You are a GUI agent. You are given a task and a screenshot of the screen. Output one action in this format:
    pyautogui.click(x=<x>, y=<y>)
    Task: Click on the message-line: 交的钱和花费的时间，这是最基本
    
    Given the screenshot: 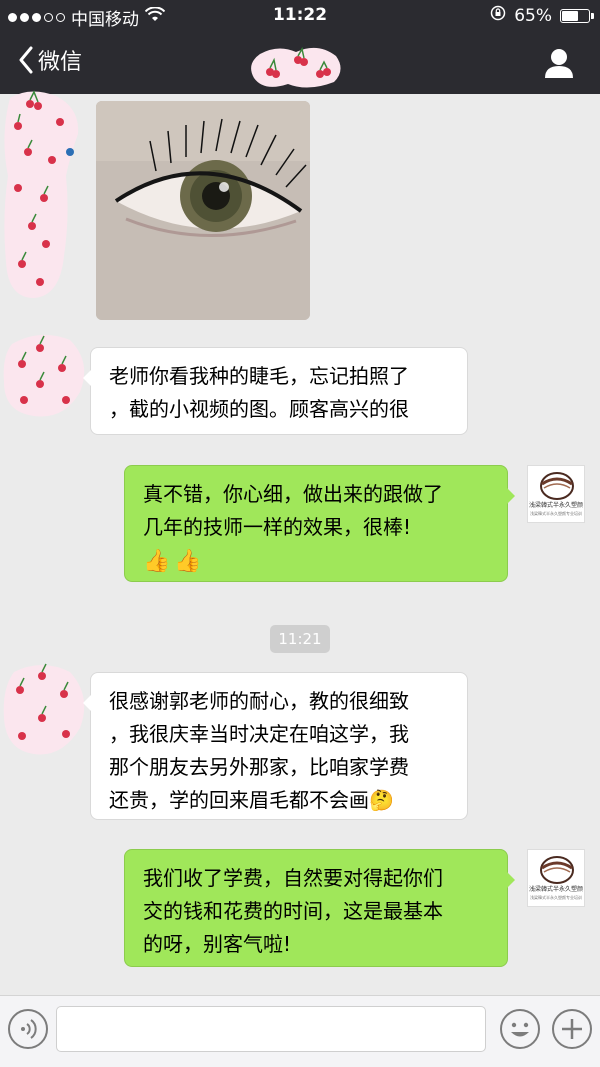 What is the action you would take?
    pyautogui.click(x=293, y=911)
    